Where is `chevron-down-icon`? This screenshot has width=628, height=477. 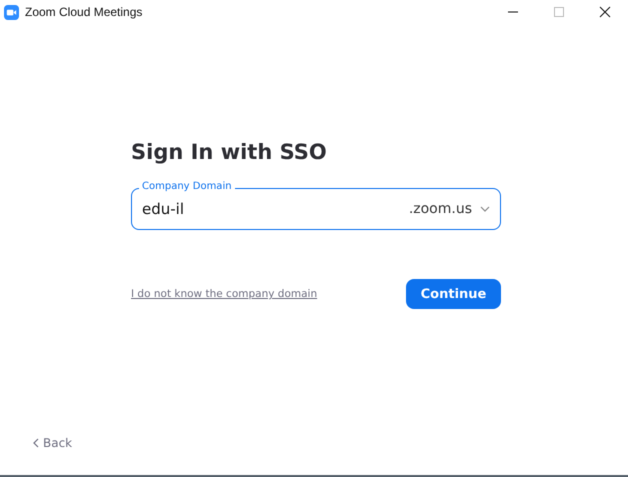 chevron-down-icon is located at coordinates (485, 209).